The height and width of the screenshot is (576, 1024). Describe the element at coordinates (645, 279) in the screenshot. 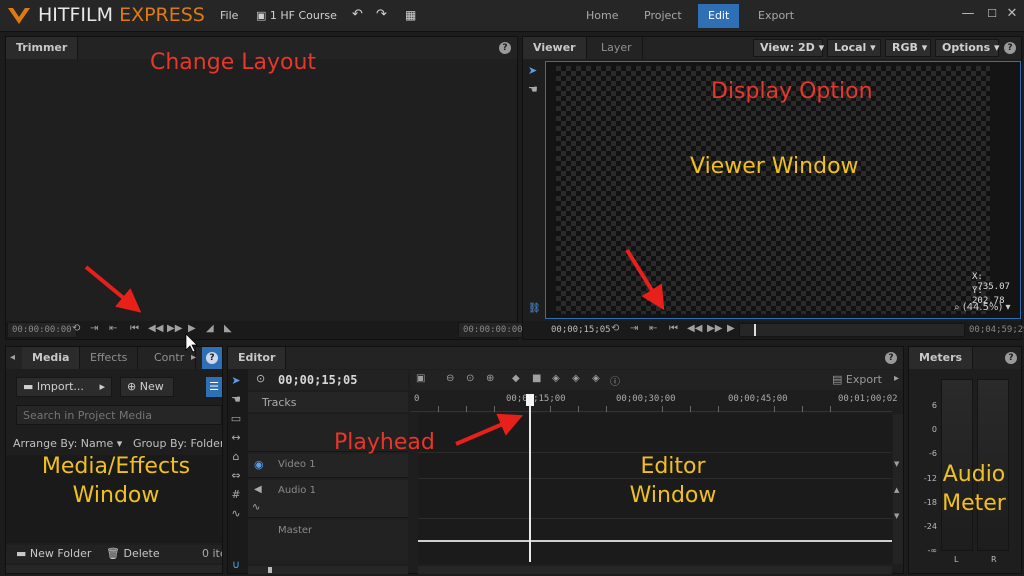

I see `arrow-to-viewer-controls` at that location.